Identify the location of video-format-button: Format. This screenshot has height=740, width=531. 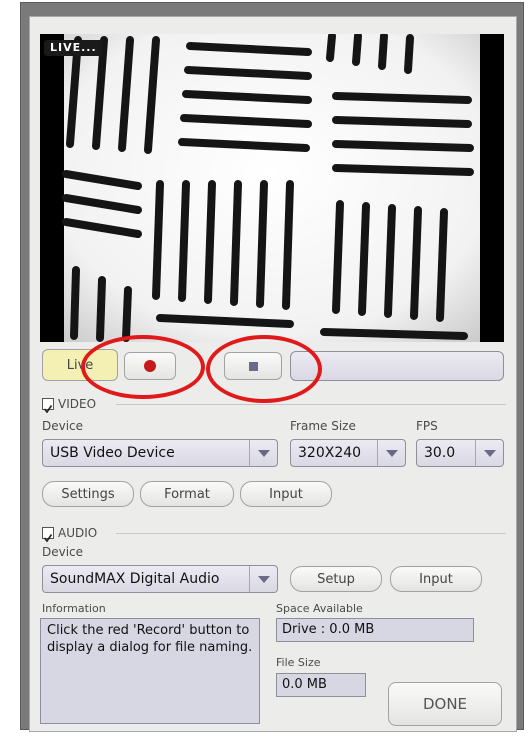
(187, 494).